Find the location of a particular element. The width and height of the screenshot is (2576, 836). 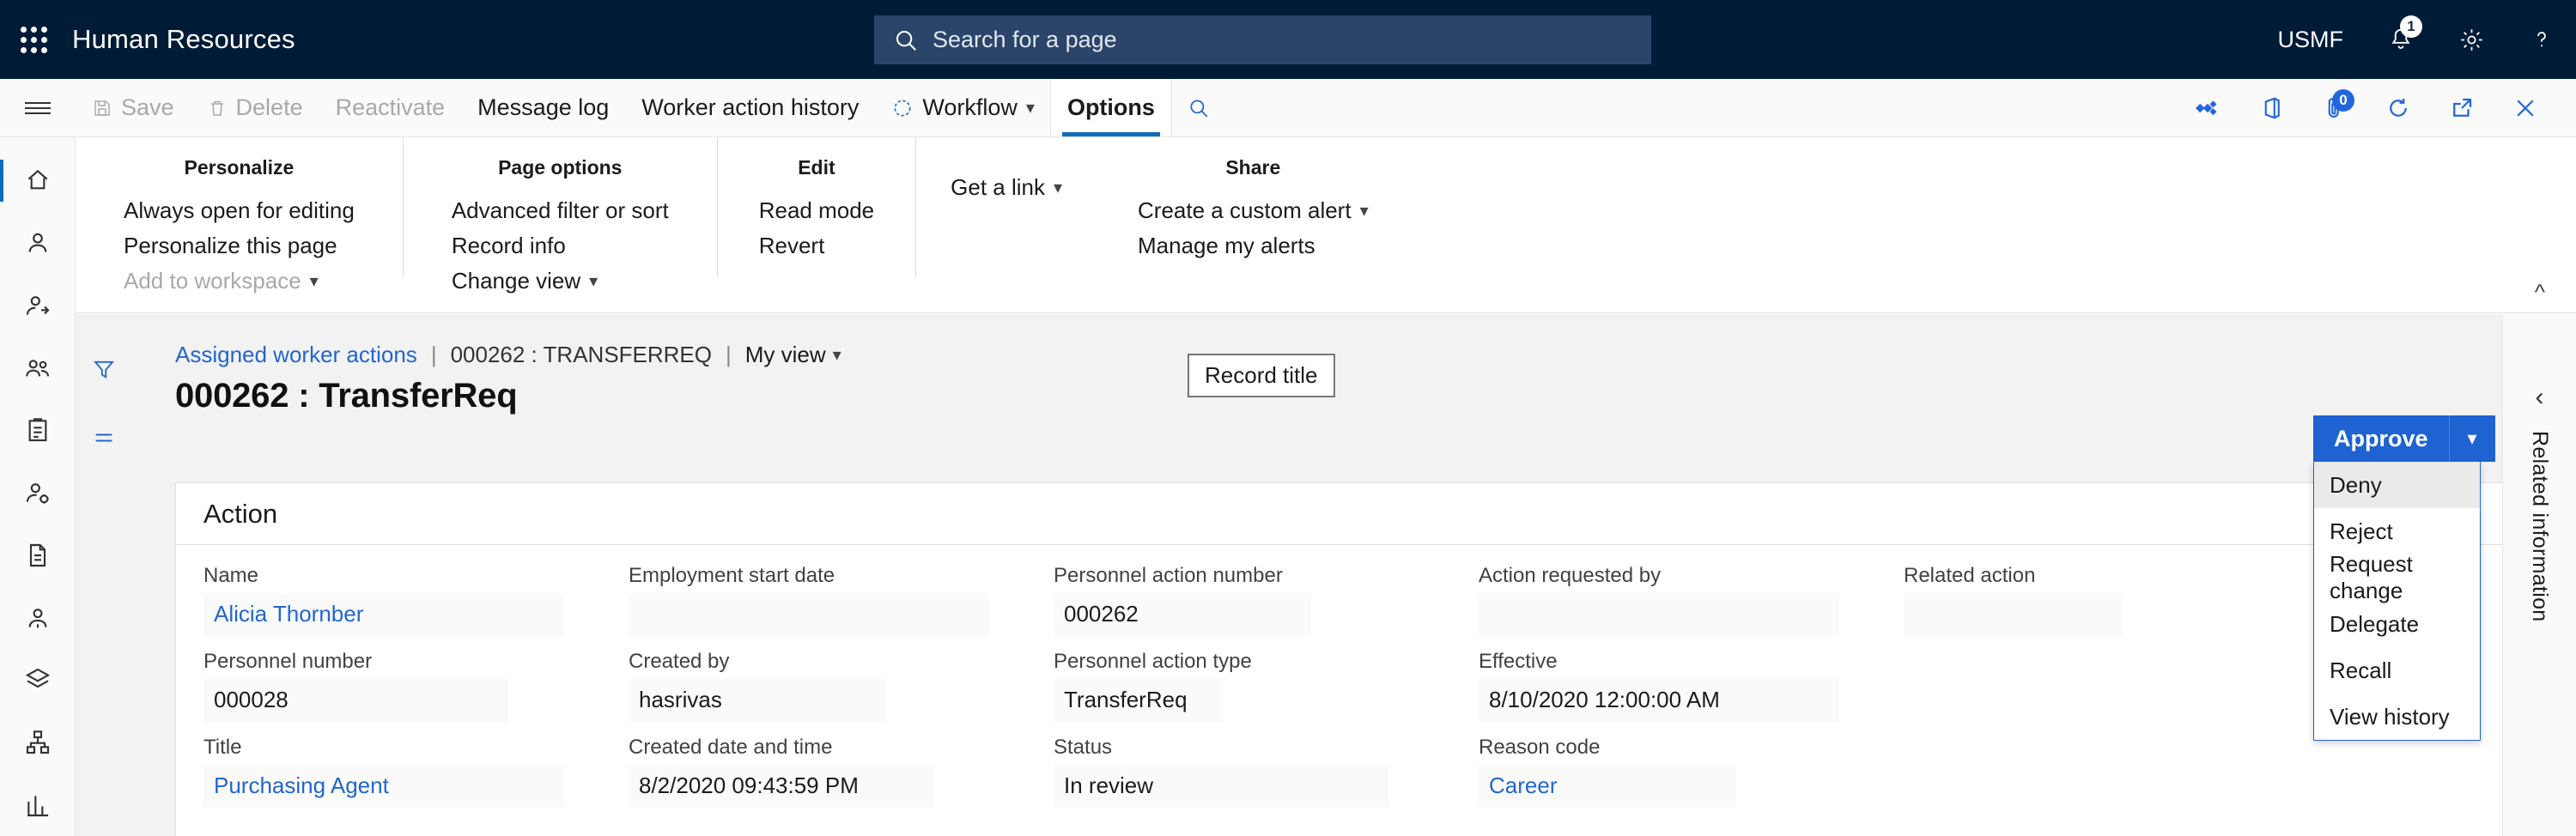

field-effective: Effective 8/10/2020 12:00:00 AM is located at coordinates (1659, 686).